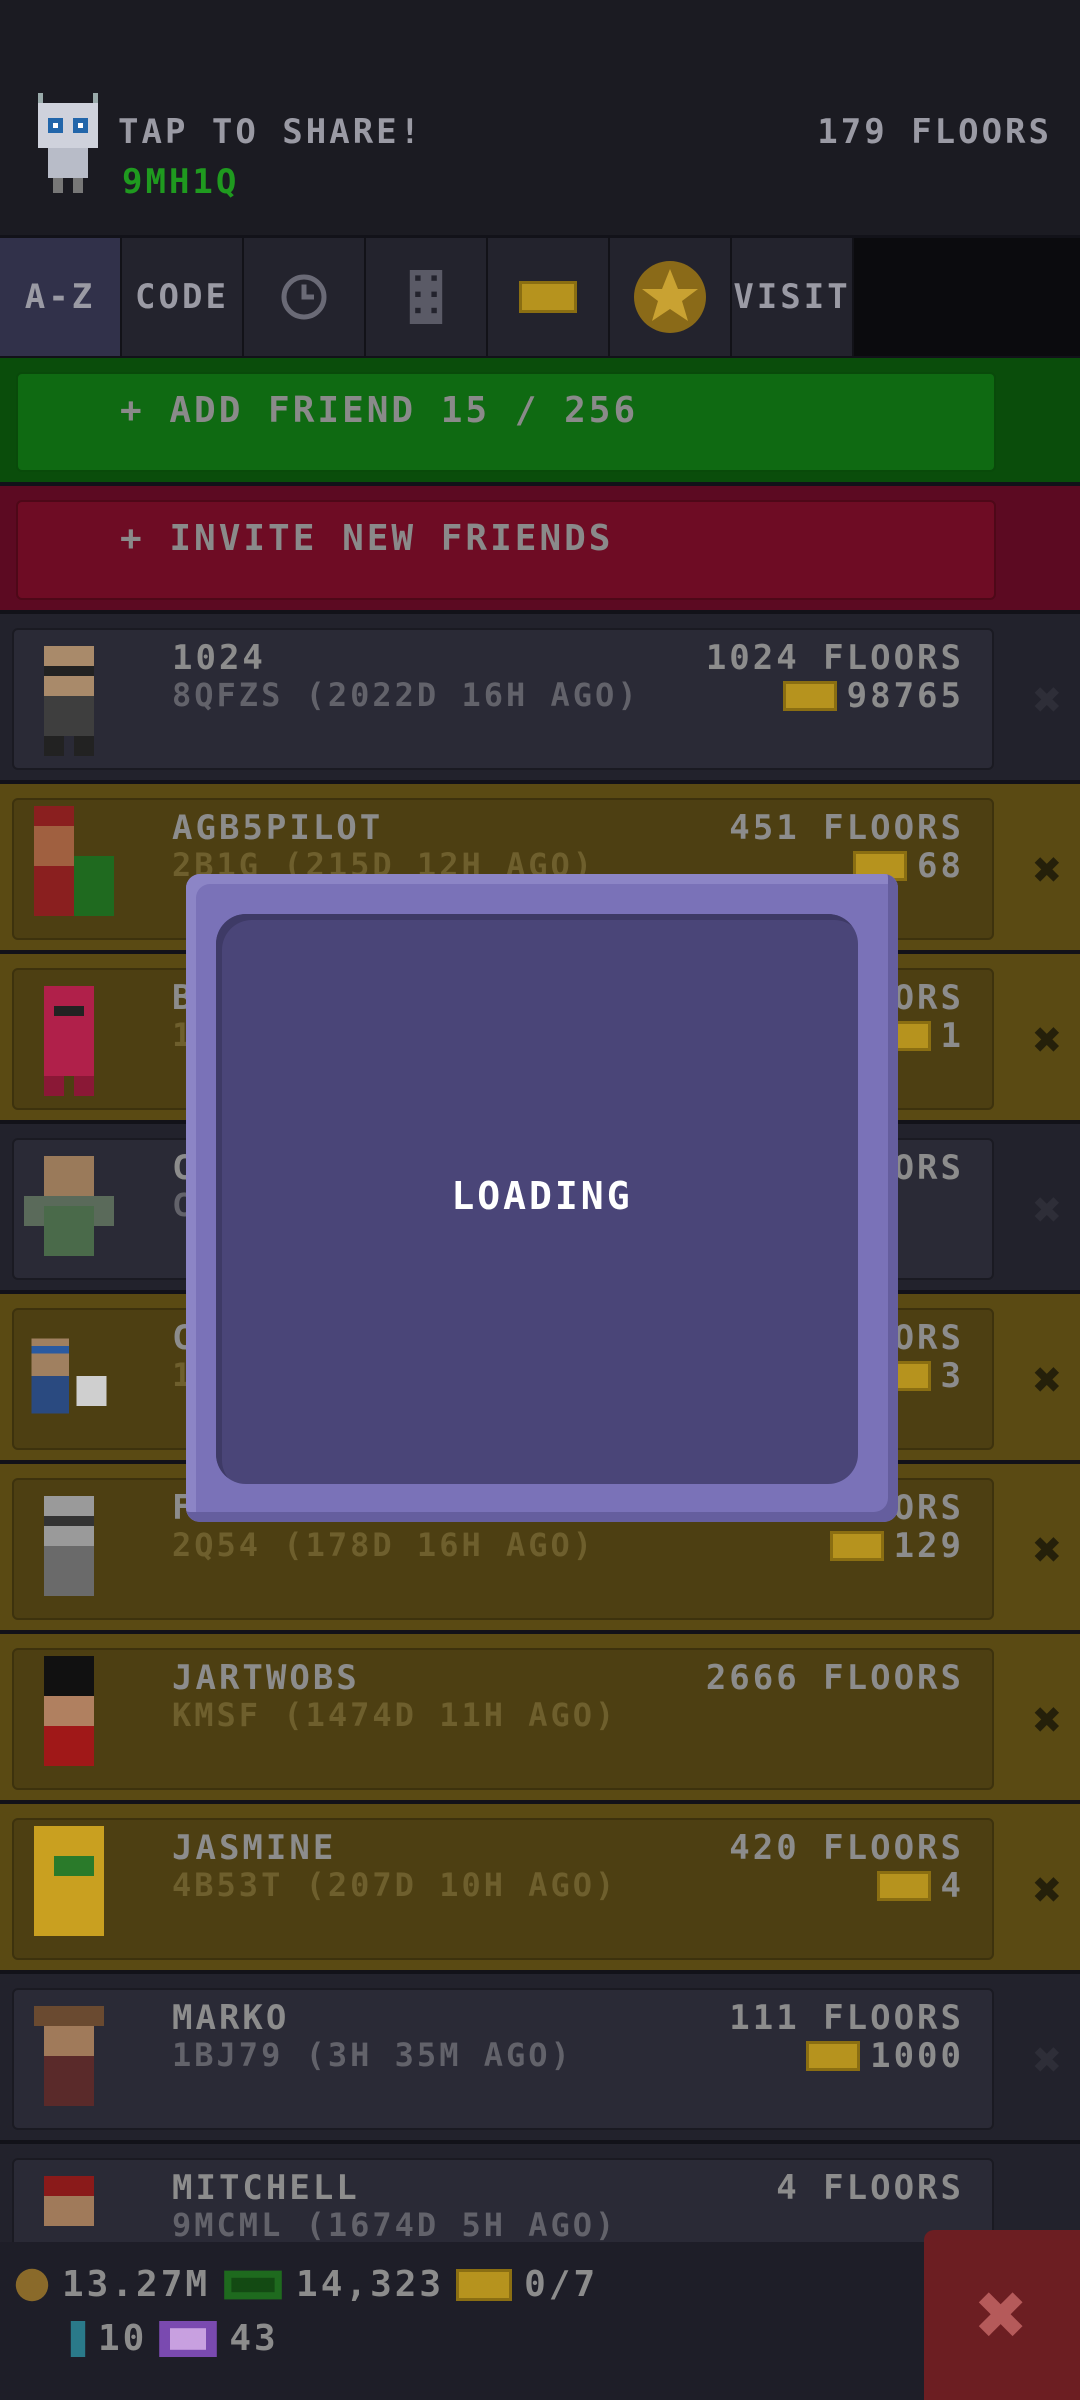  Describe the element at coordinates (940, 866) in the screenshot. I see `friend-bux-value: 68` at that location.